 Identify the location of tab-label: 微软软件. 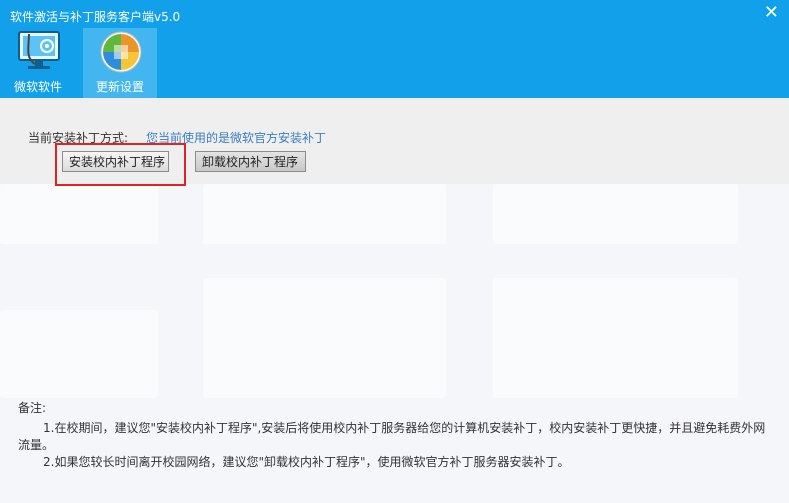
(37, 87).